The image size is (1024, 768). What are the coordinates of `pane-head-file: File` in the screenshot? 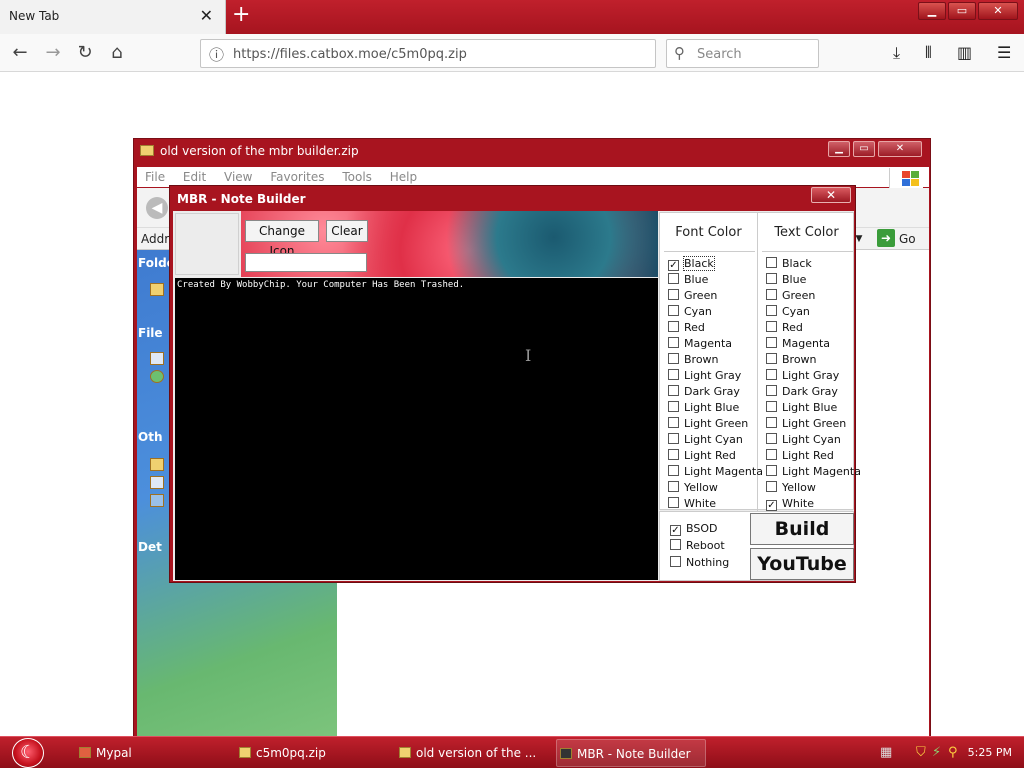 It's located at (150, 333).